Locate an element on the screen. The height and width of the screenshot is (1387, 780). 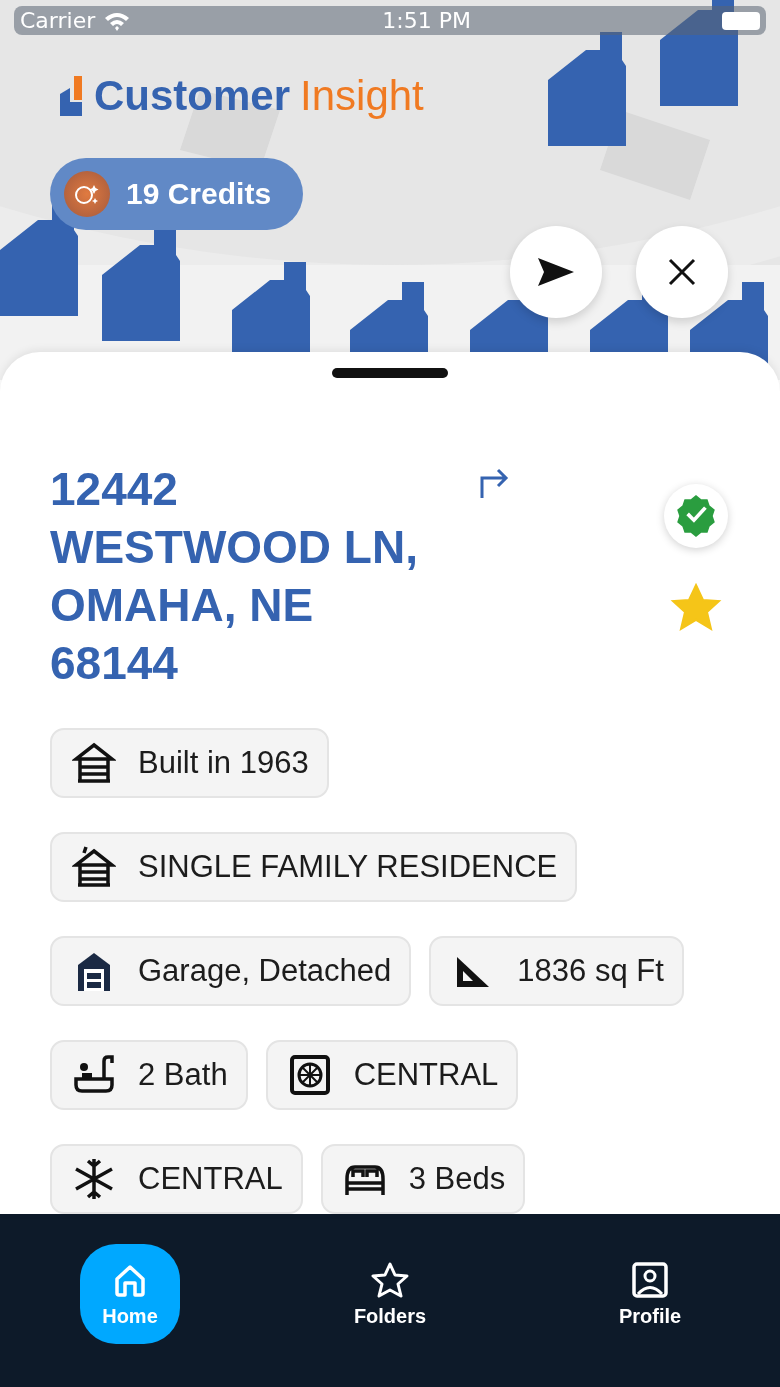
coin-icon is located at coordinates (87, 194).